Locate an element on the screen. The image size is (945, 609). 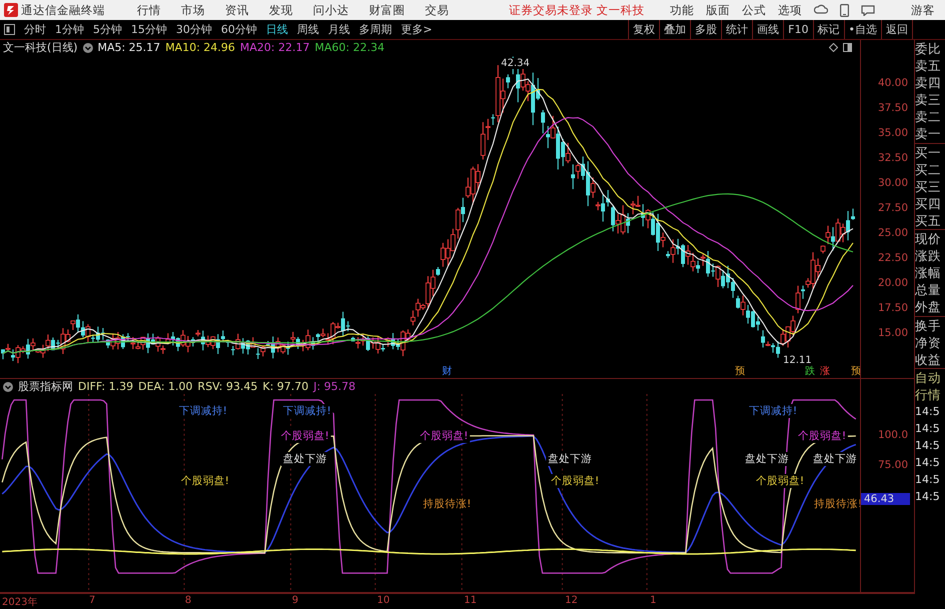
quote-label: 卖四 is located at coordinates (928, 83).